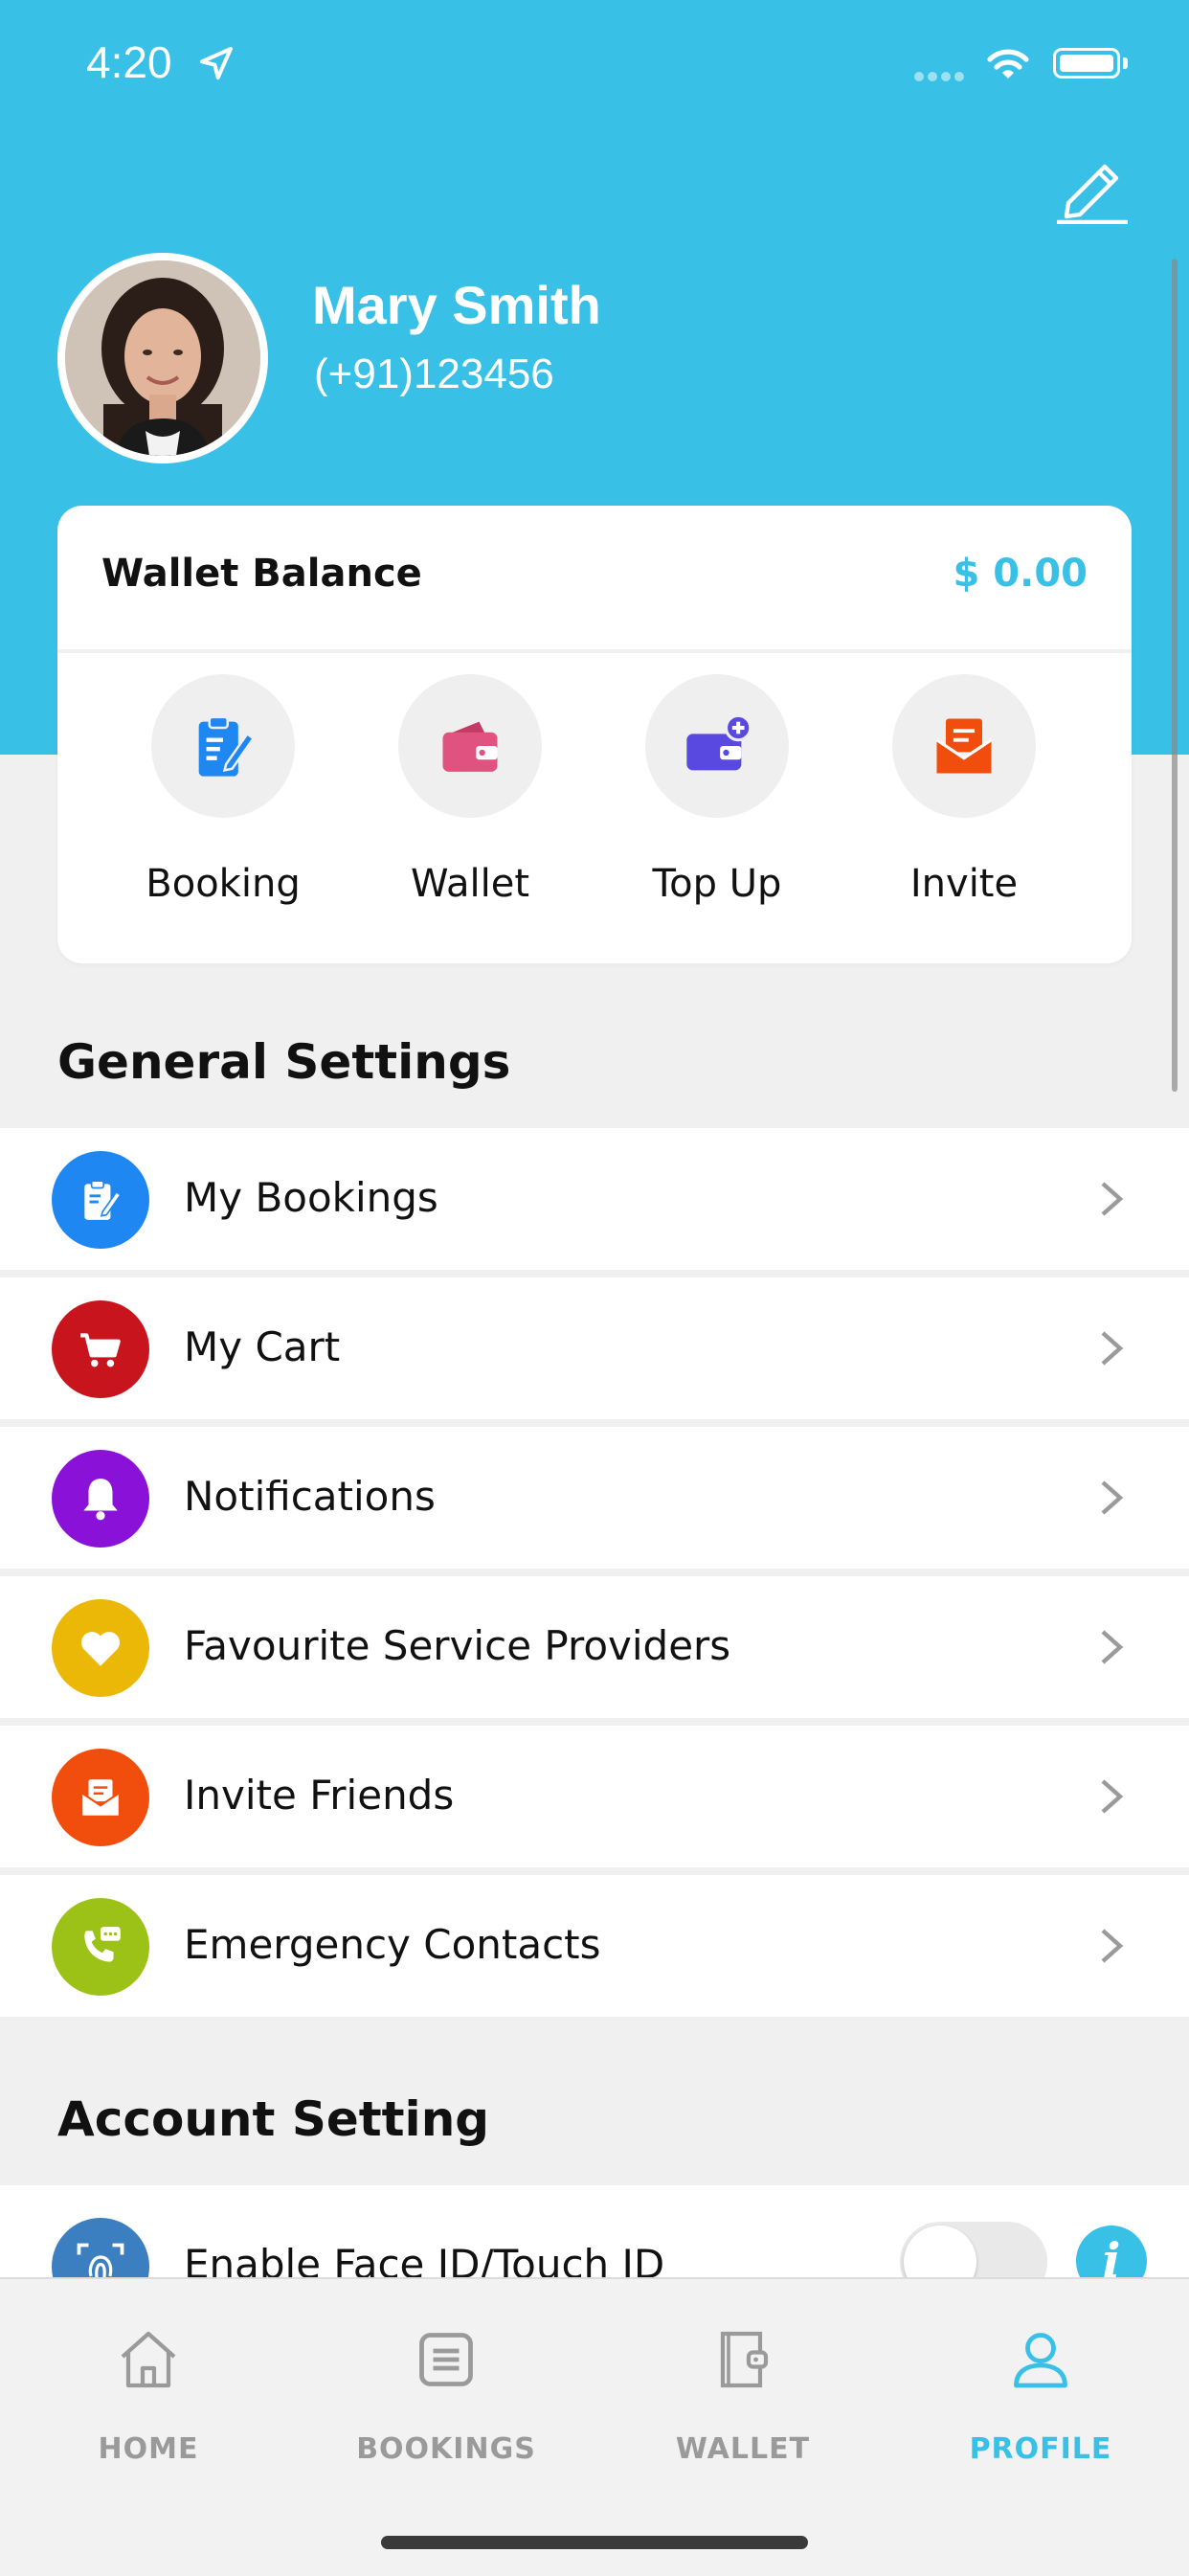  I want to click on home-icon, so click(148, 2359).